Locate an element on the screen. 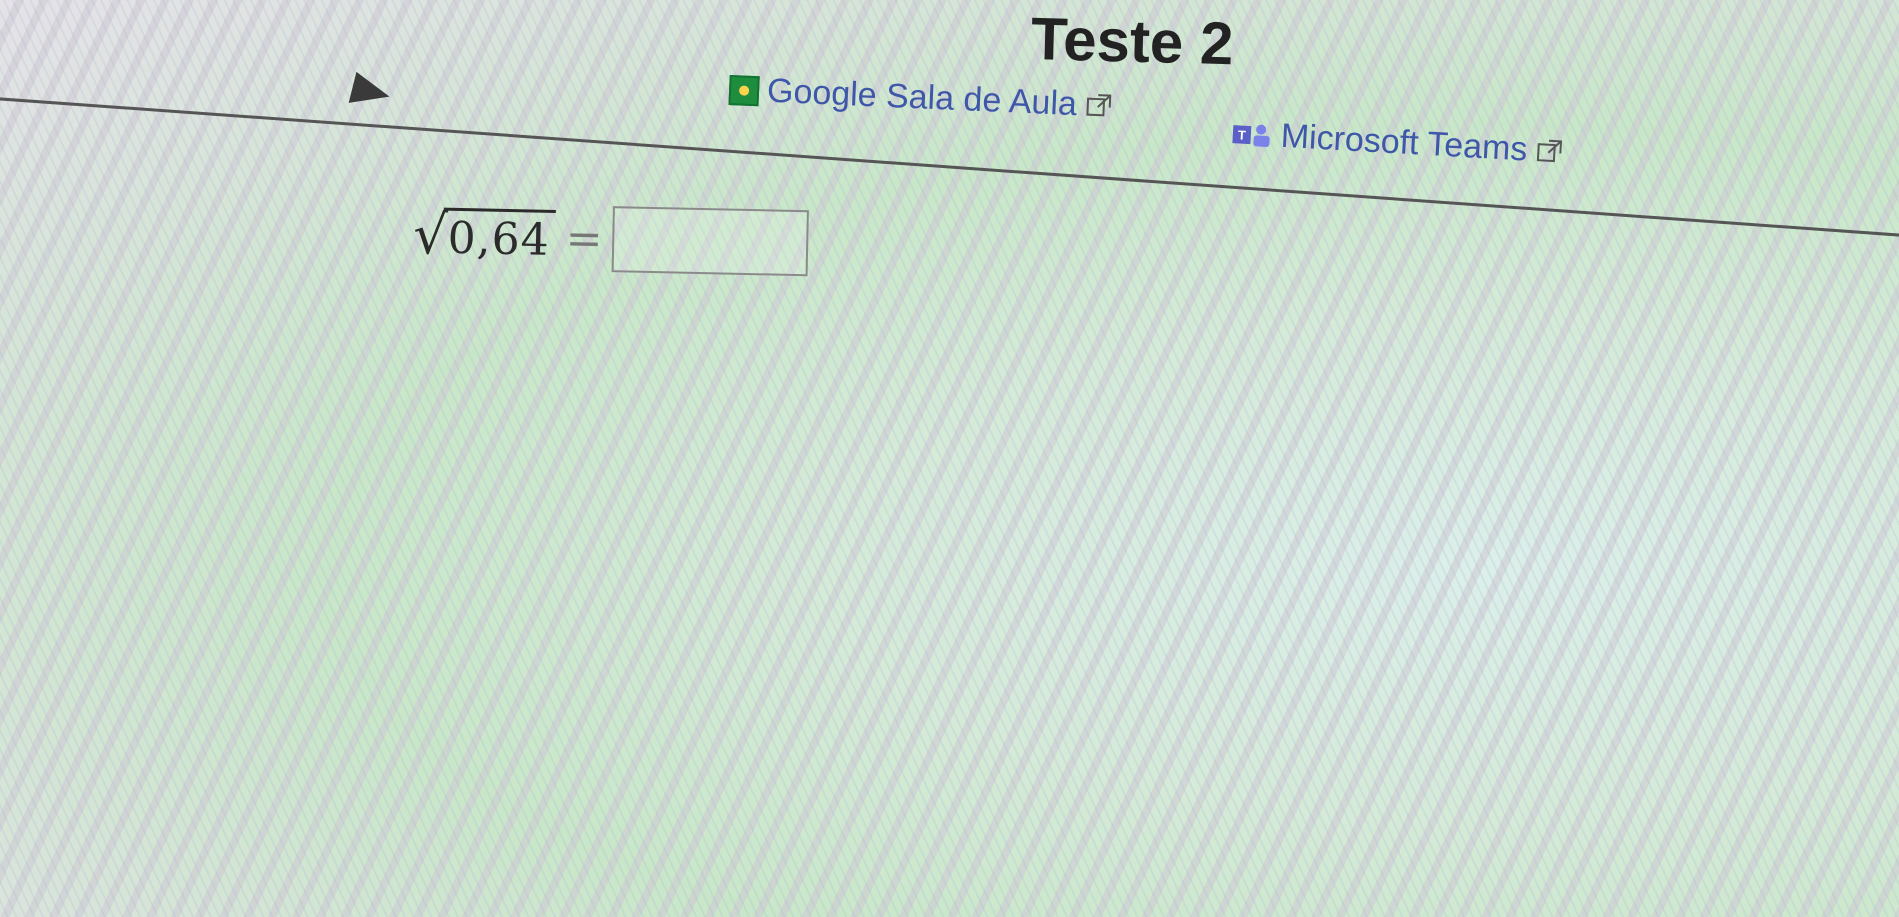 This screenshot has height=917, width=1899. question-equation: √ 0,64 = is located at coordinates (611, 239).